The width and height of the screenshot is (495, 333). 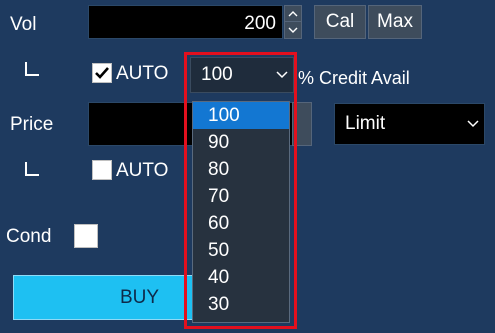 I want to click on dropdown-option: 30, so click(x=241, y=304).